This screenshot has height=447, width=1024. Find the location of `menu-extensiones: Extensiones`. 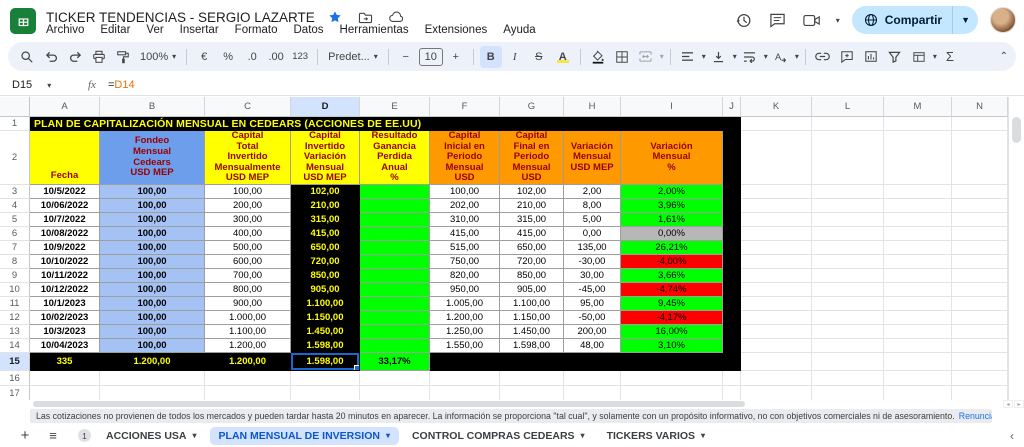

menu-extensiones: Extensiones is located at coordinates (456, 30).